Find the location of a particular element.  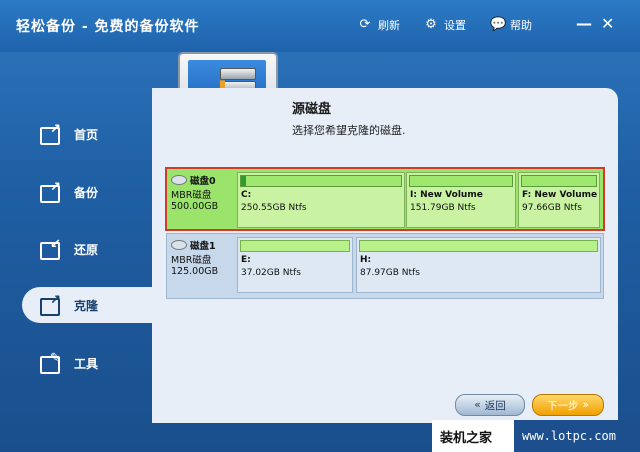

home-icon: ↗ is located at coordinates (52, 134).